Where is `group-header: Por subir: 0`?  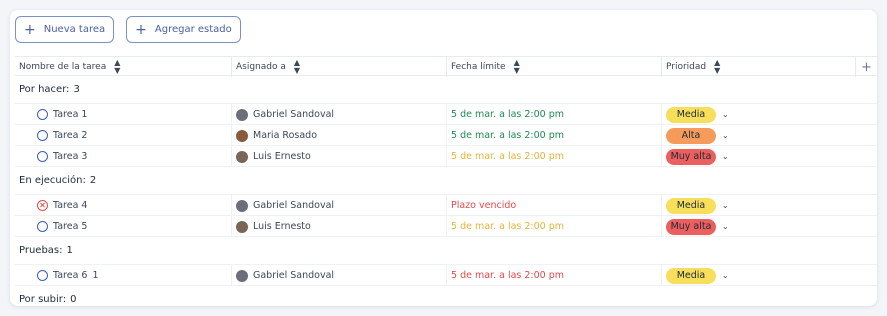 group-header: Por subir: 0 is located at coordinates (446, 296).